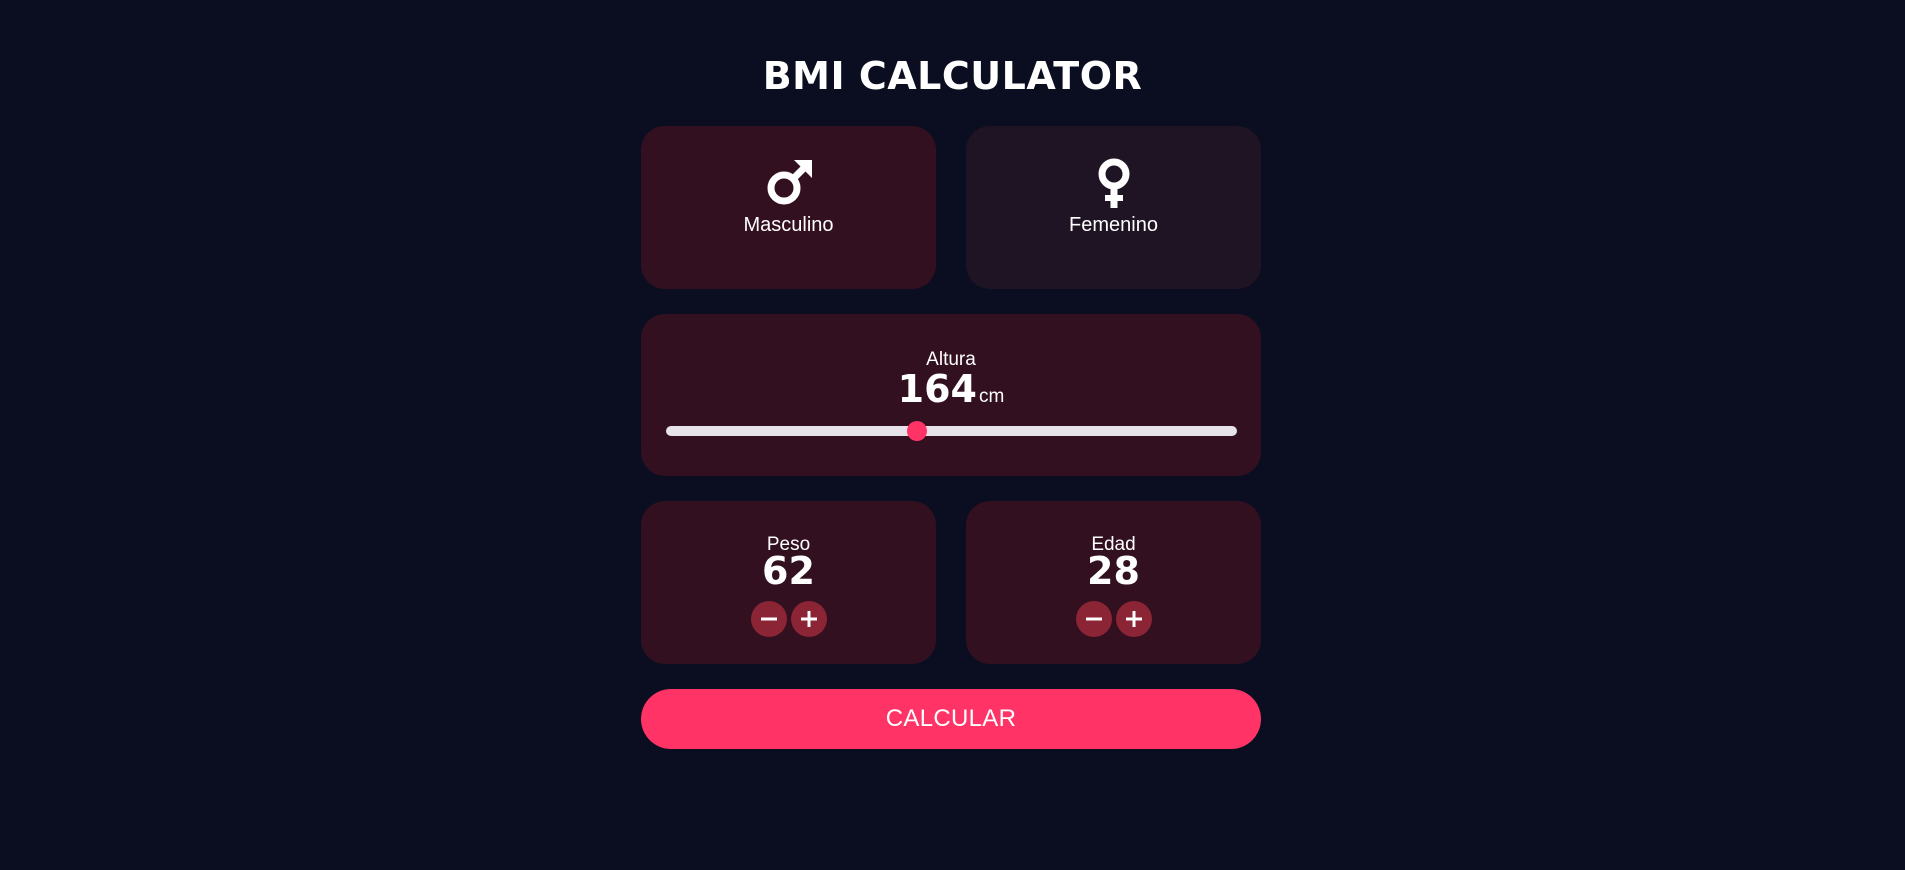 The image size is (1905, 870). I want to click on age-increment-button, so click(1133, 619).